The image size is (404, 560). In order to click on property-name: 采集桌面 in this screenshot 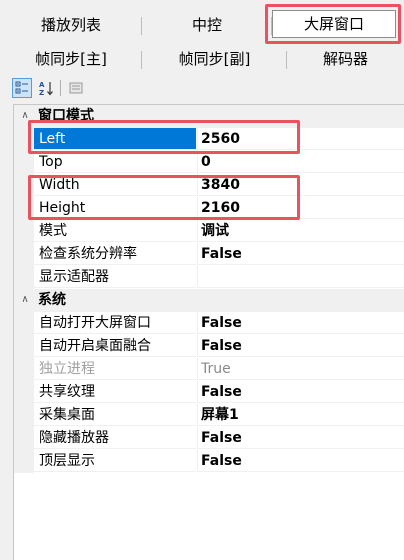, I will do `click(115, 415)`.